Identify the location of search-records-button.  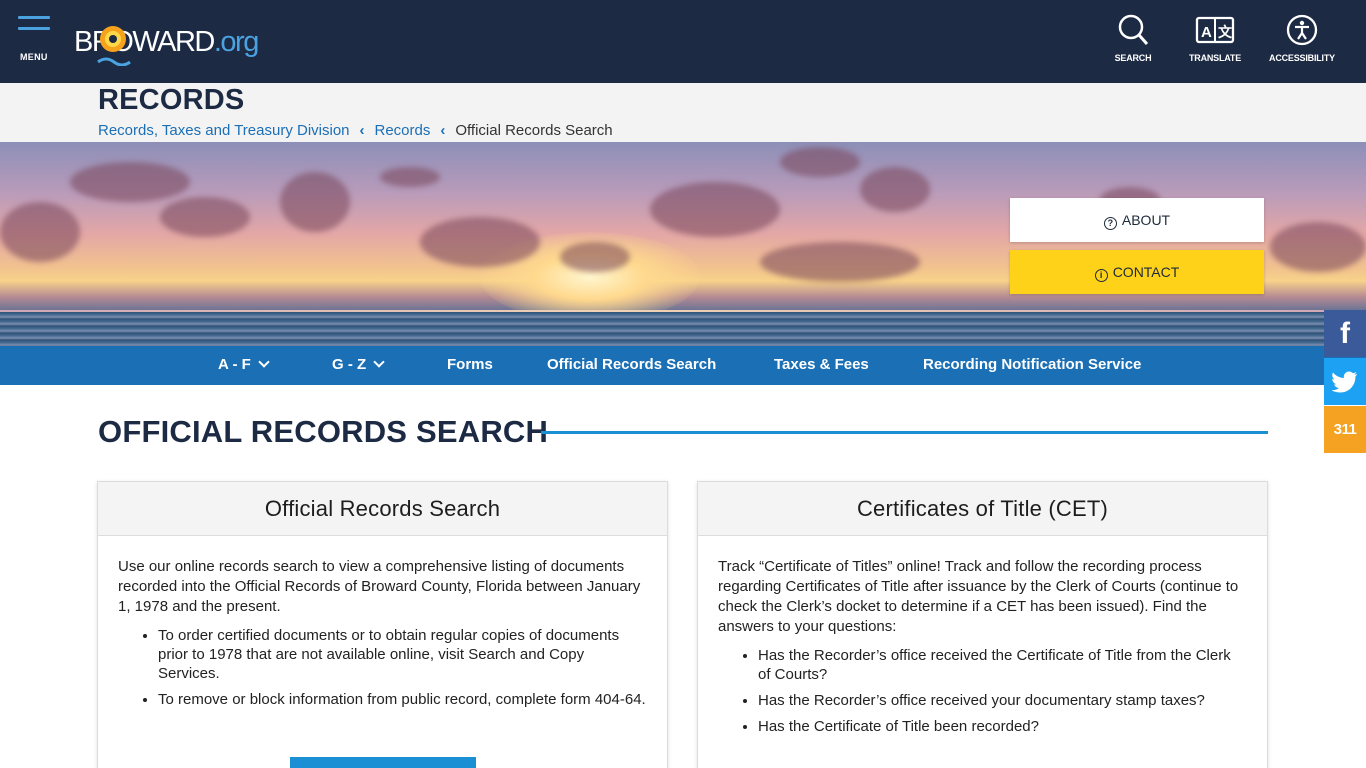
(383, 762).